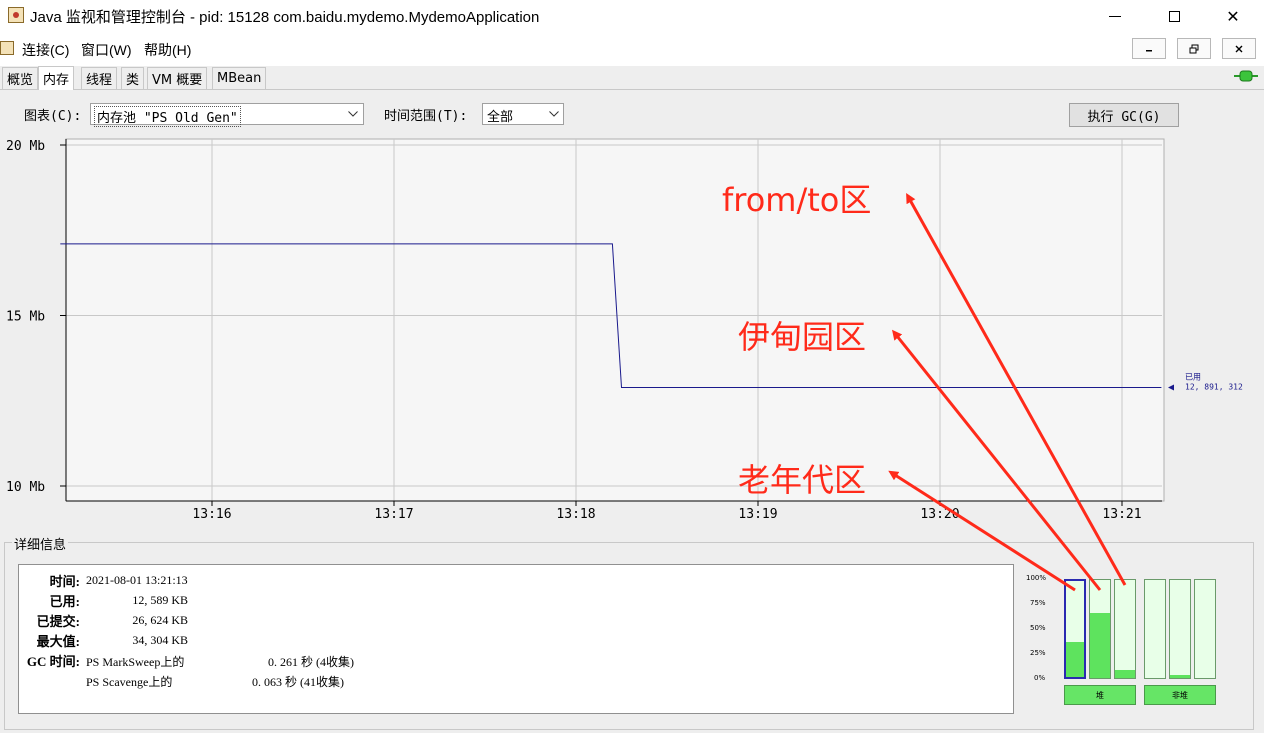 This screenshot has width=1264, height=733. I want to click on annotation-arrows, so click(1007, 392).